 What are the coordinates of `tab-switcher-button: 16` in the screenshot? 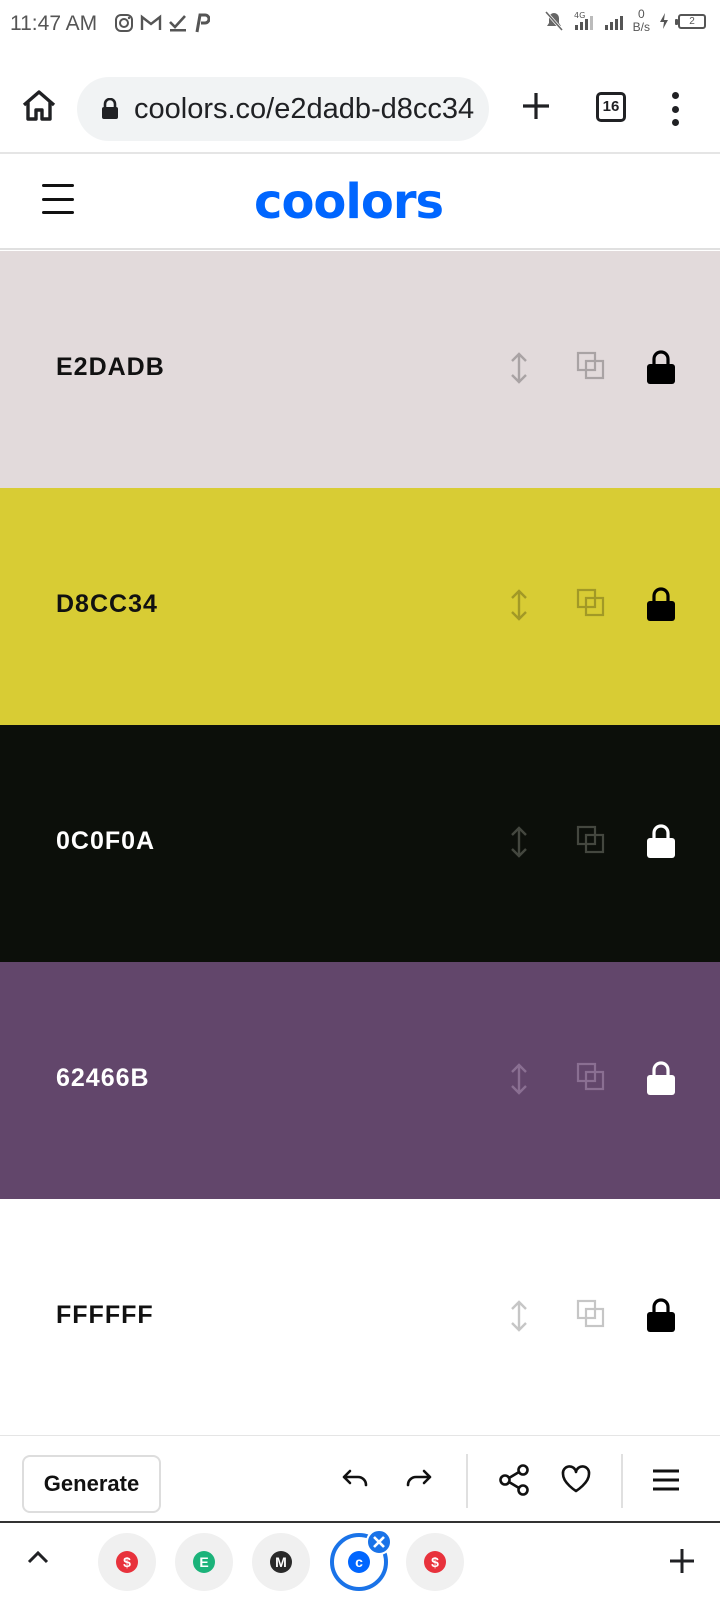 It's located at (611, 107).